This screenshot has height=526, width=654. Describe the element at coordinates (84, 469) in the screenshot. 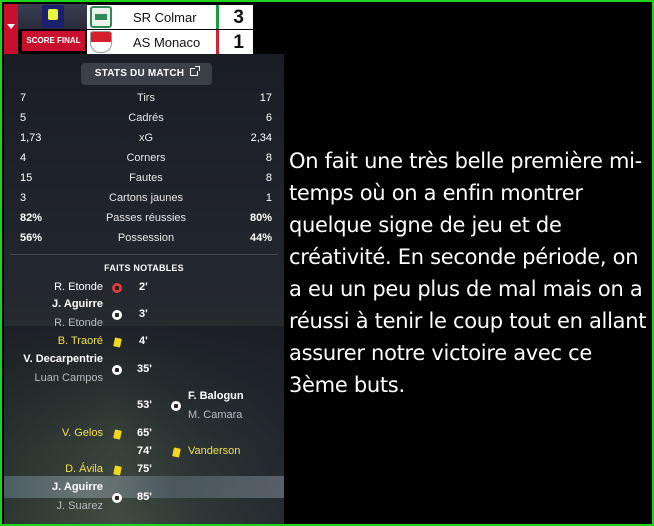

I see `event-player: D. Ávila` at that location.